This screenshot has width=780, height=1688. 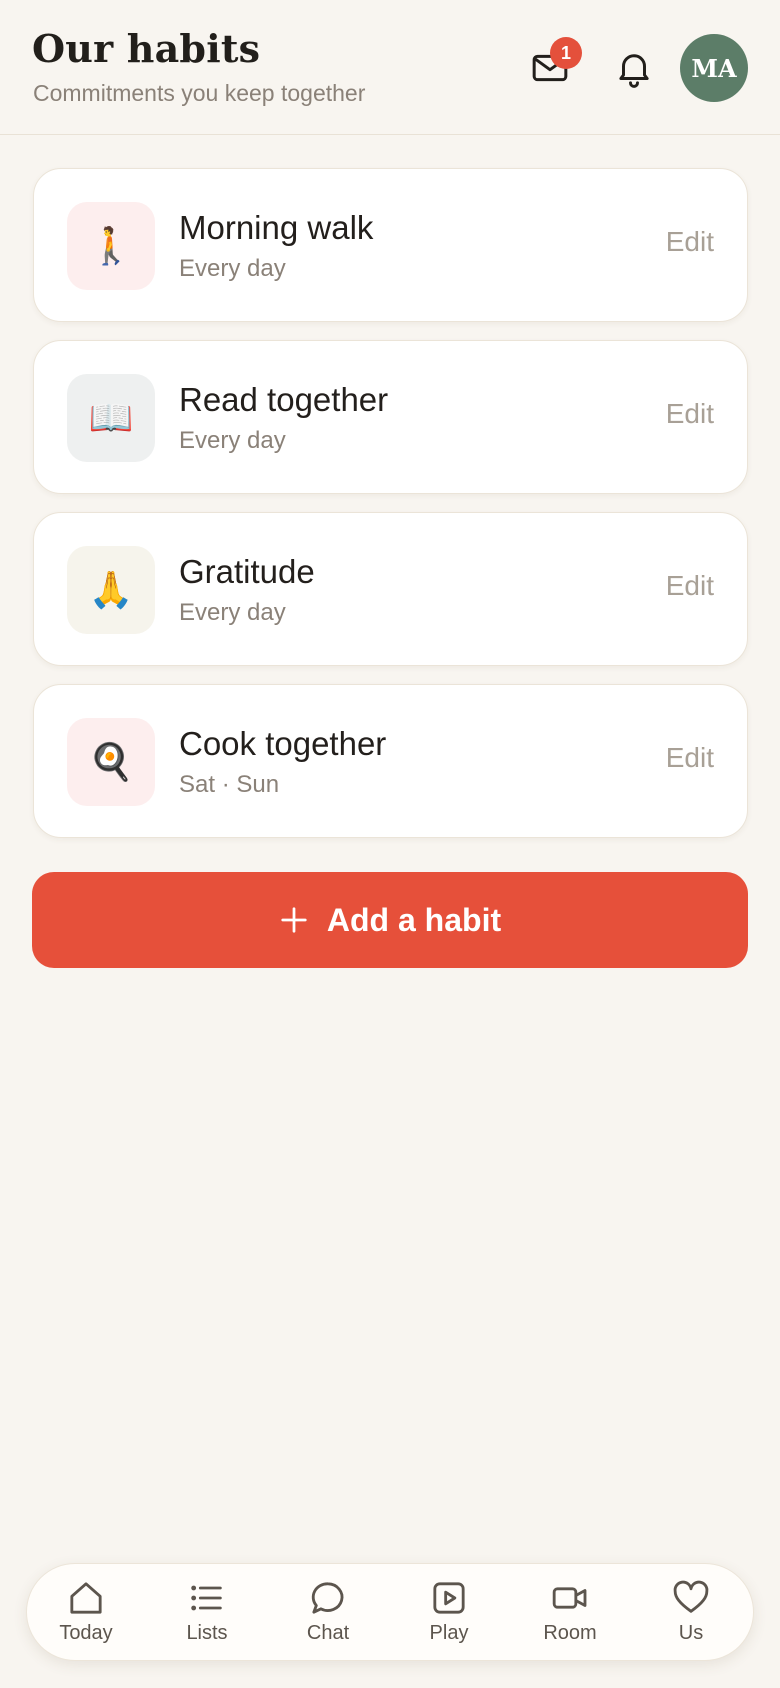 I want to click on plus-icon, so click(x=294, y=920).